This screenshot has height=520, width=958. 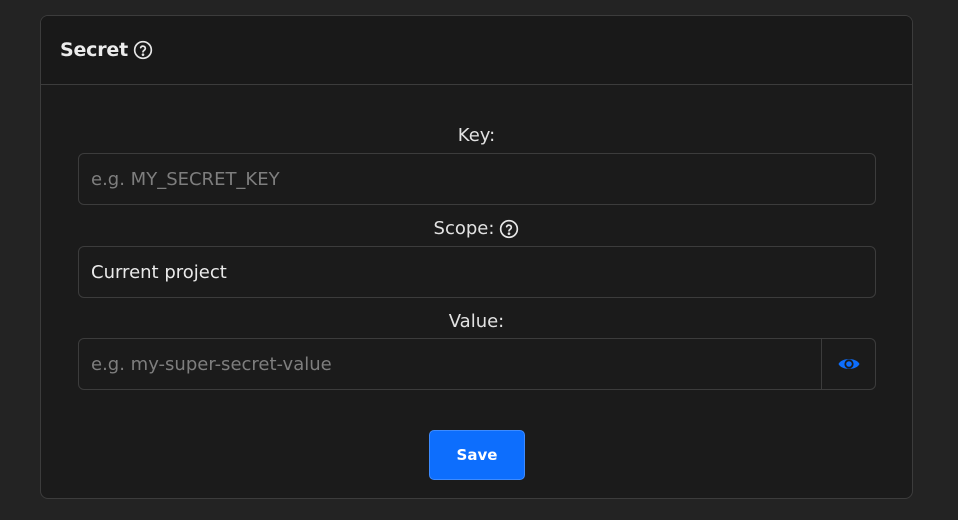 I want to click on scope-label: Scope:, so click(x=476, y=228).